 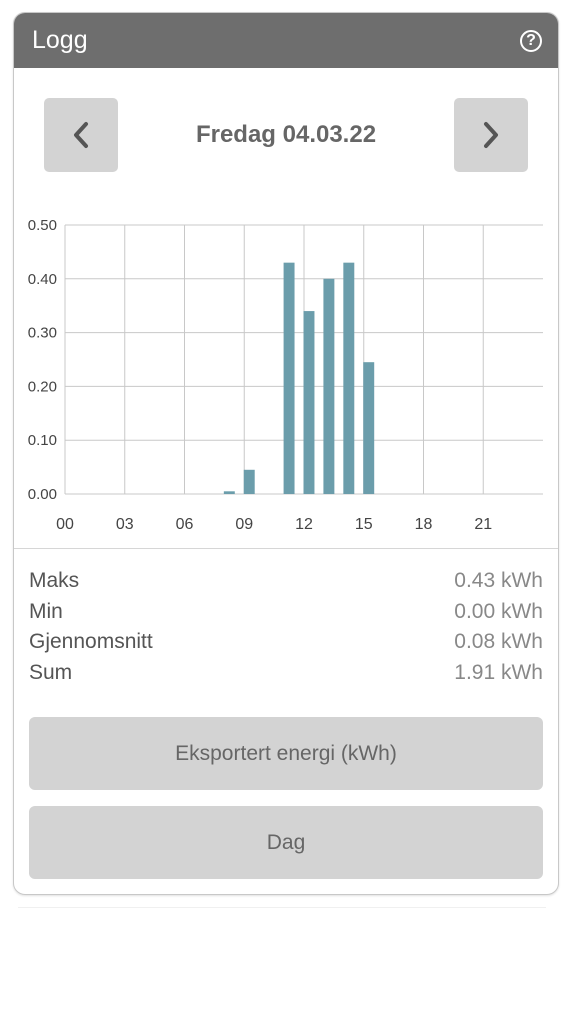 I want to click on chevron-right-icon, so click(x=491, y=135).